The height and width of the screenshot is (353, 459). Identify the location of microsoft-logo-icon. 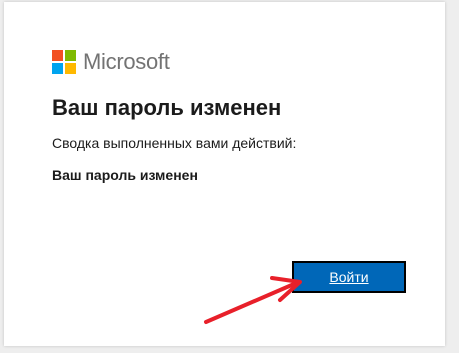
(64, 62).